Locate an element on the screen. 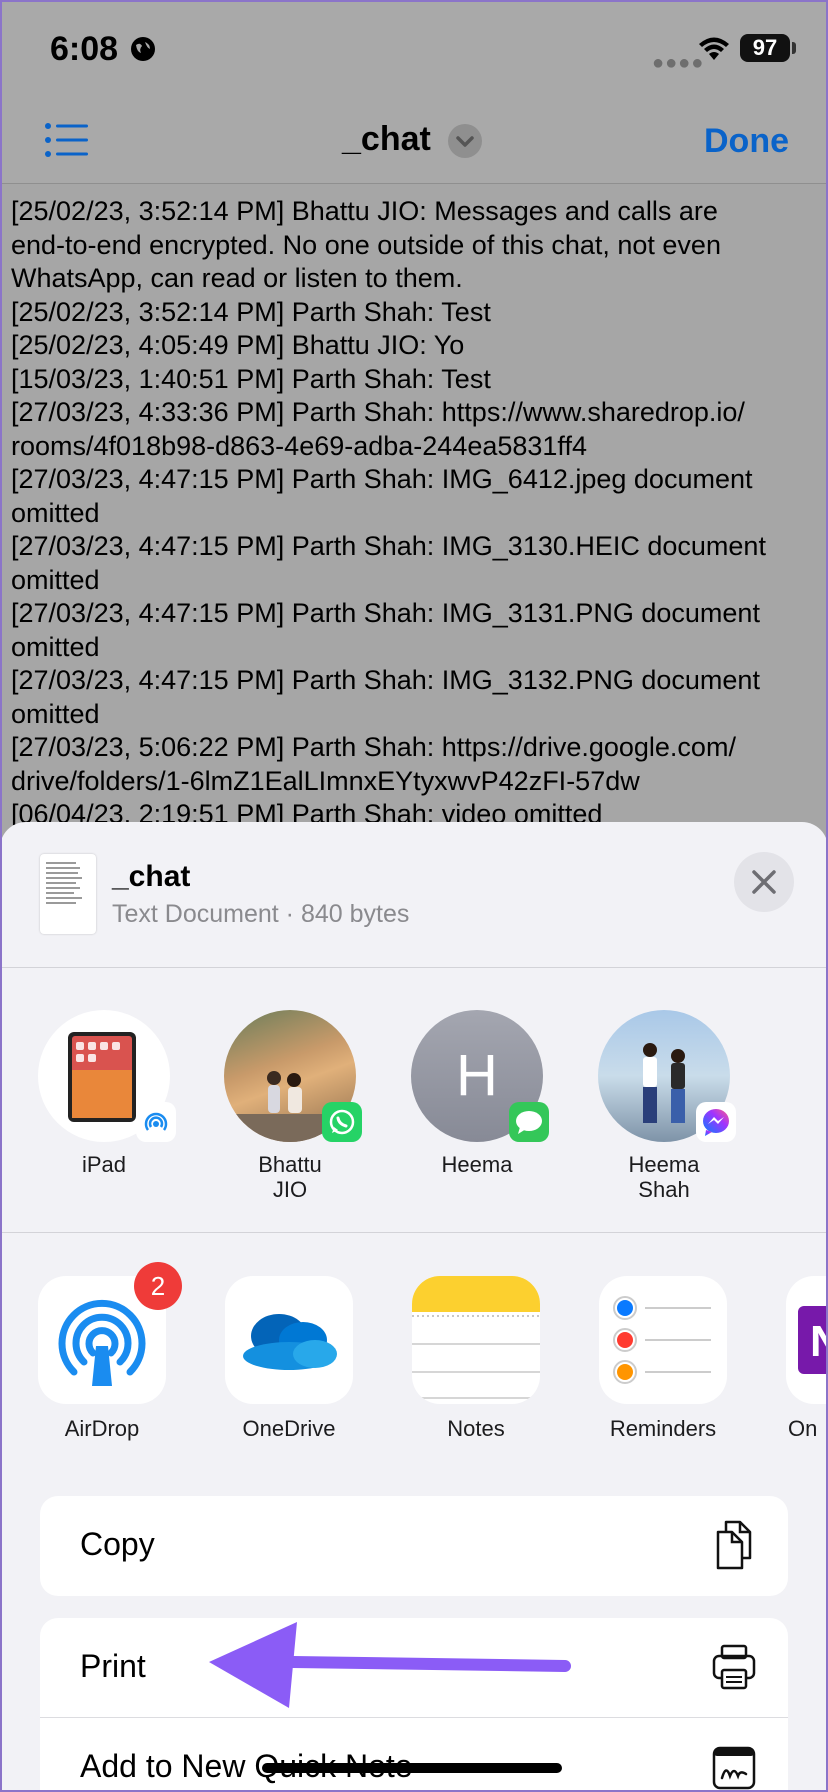 This screenshot has width=828, height=1792. annotation-arrow is located at coordinates (390, 1665).